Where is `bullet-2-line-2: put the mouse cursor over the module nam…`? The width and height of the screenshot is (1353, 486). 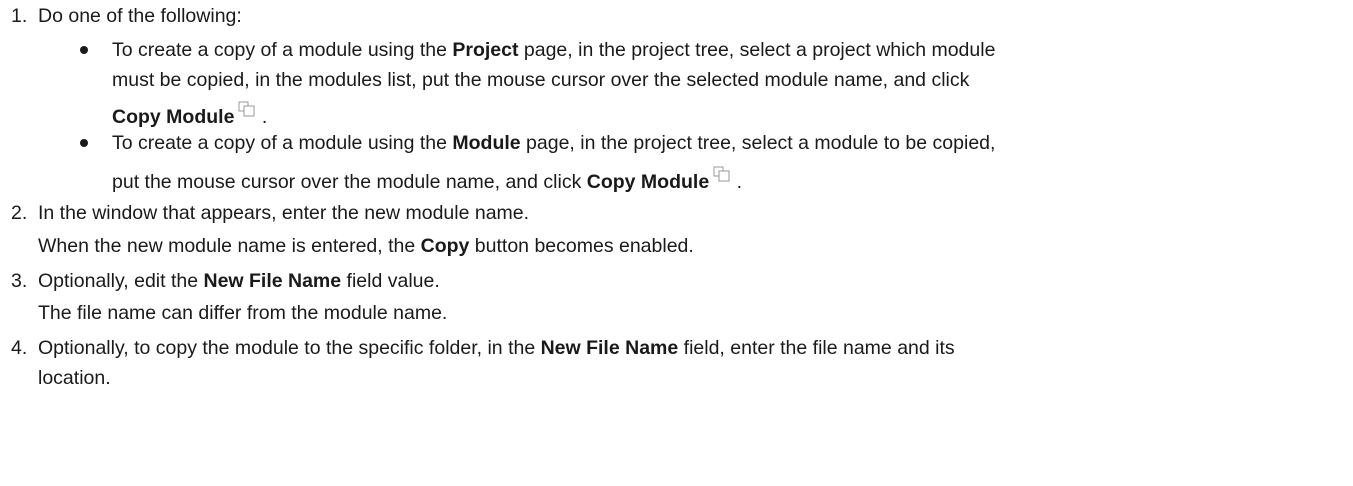 bullet-2-line-2: put the mouse cursor over the module nam… is located at coordinates (427, 179).